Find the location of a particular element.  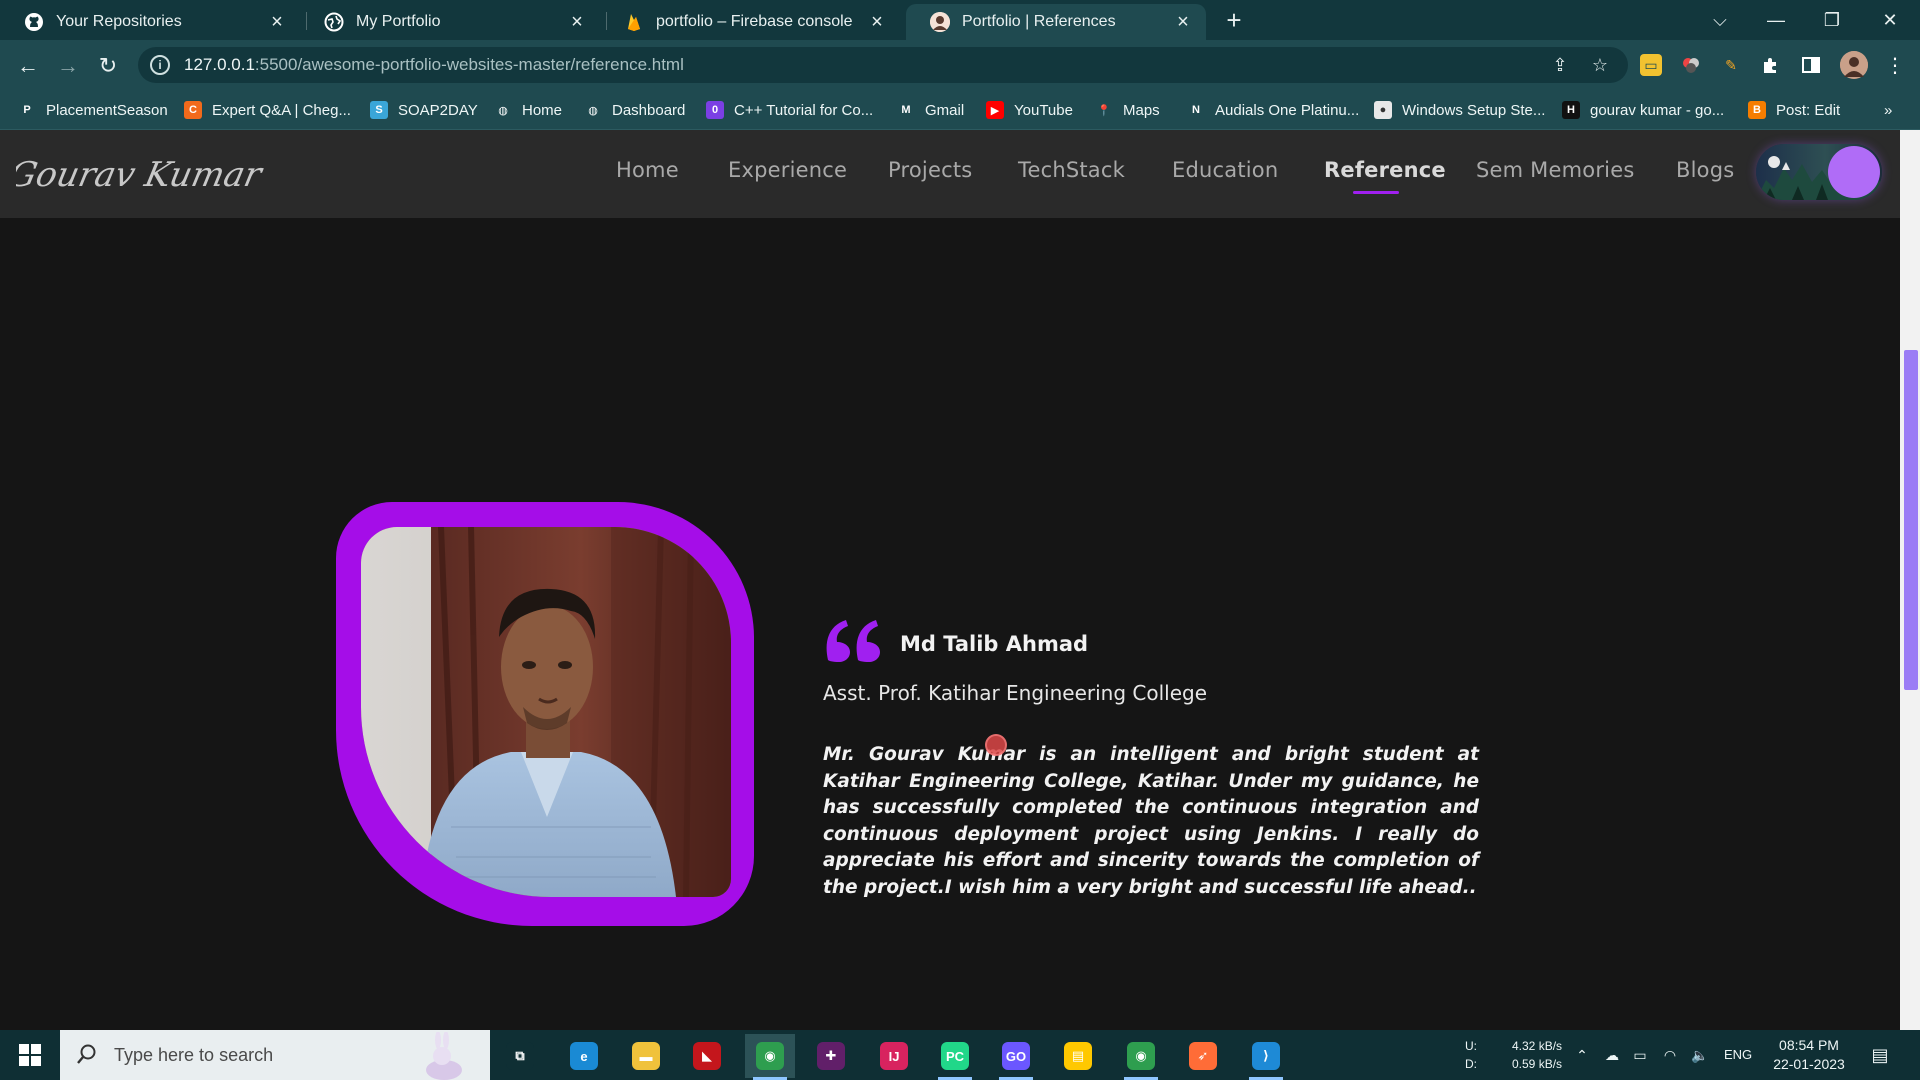

nav-link-home: Home is located at coordinates (647, 170).